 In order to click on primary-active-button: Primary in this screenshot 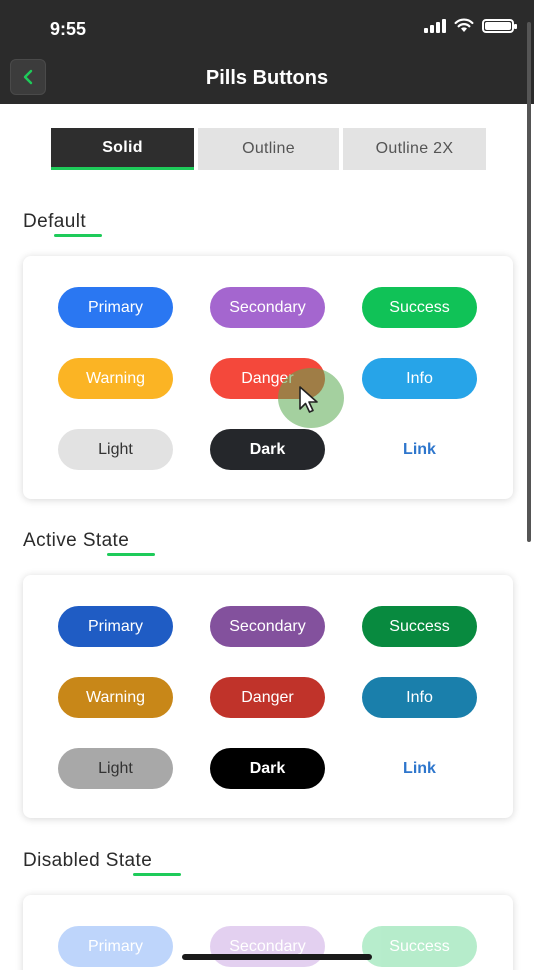, I will do `click(115, 626)`.